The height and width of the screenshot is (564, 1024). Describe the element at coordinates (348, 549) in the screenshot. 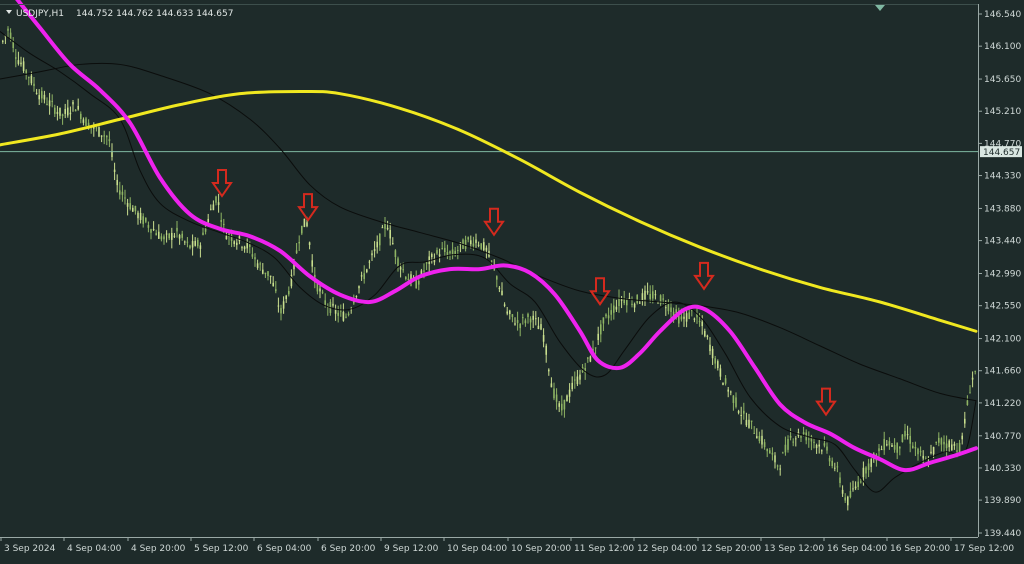

I see `x-tick-label: 6 Sep 20:00` at that location.